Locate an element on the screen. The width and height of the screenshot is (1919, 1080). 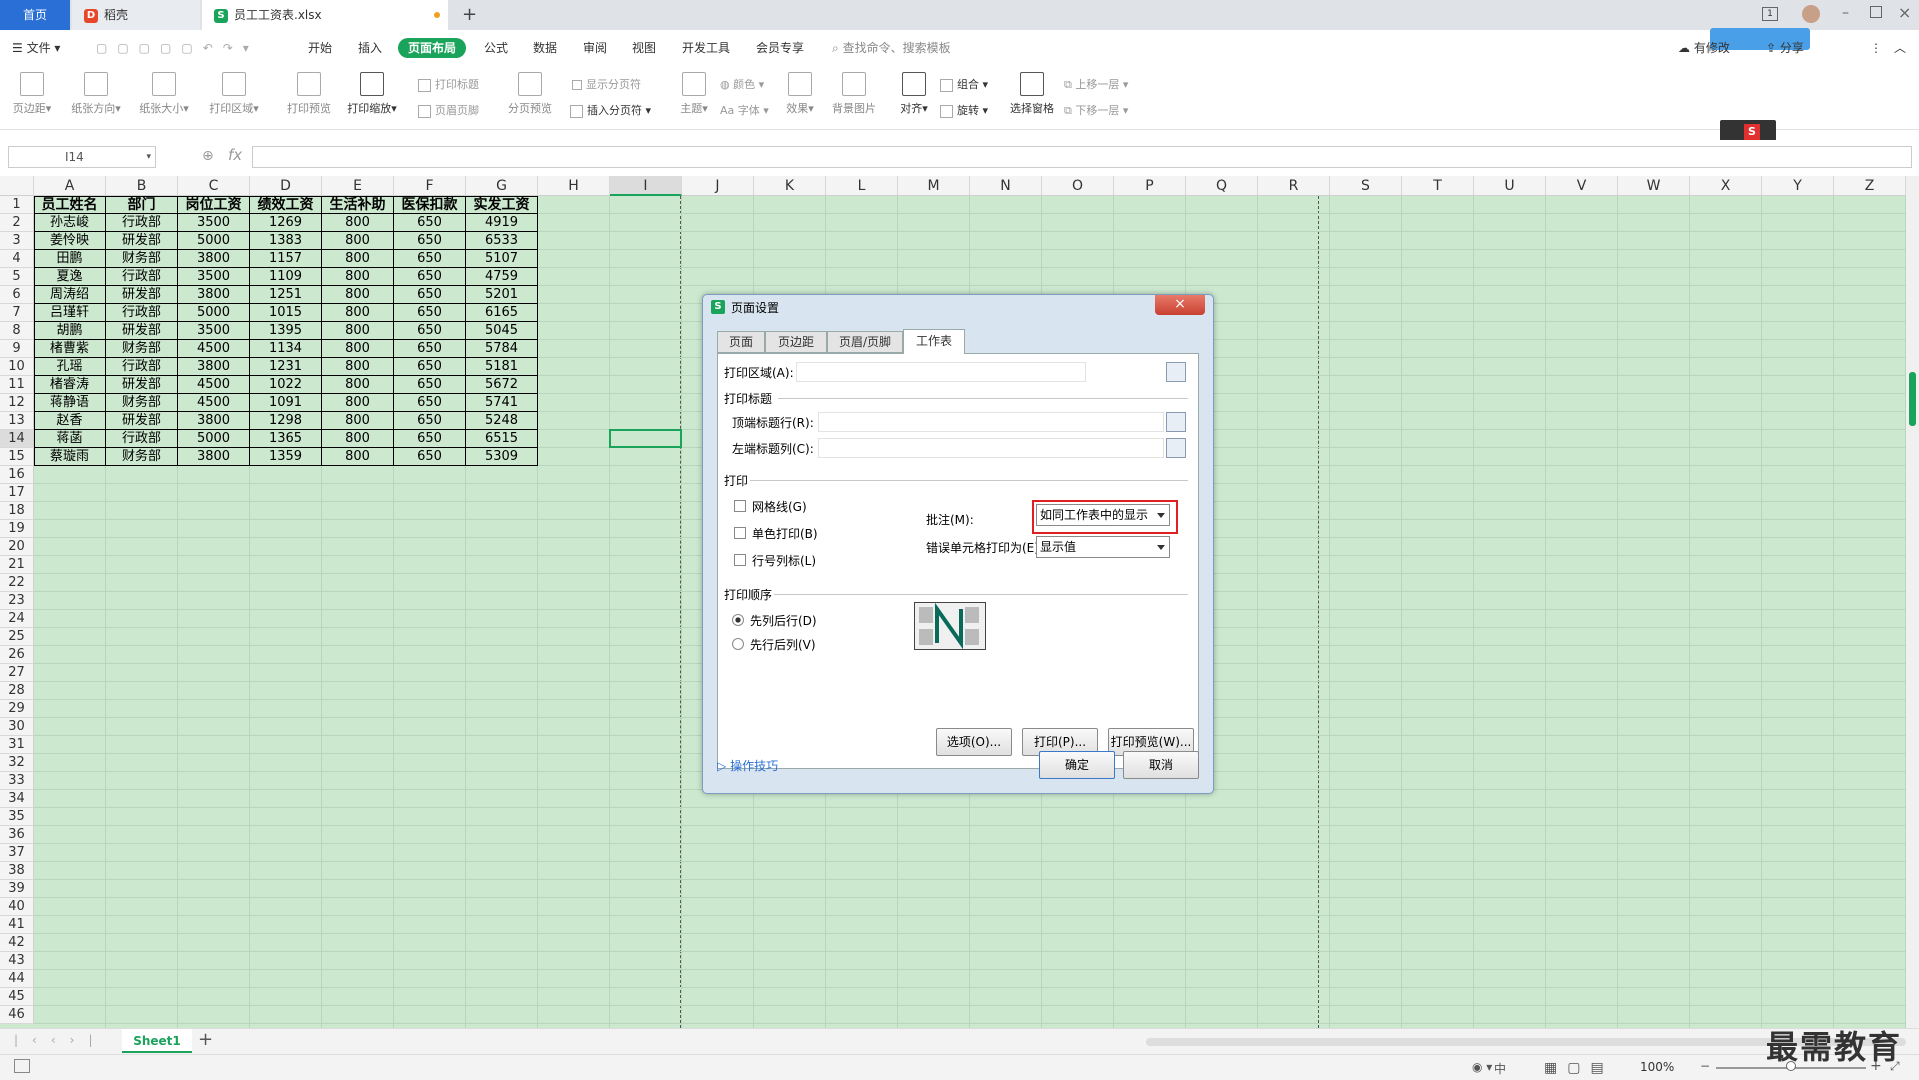
print-title-button: 打印标题 is located at coordinates (448, 84).